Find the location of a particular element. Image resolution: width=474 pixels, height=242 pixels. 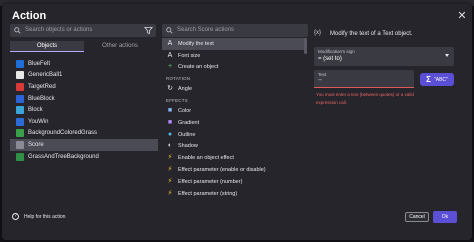

description-text: Modify the text of a Text object. is located at coordinates (371, 34).